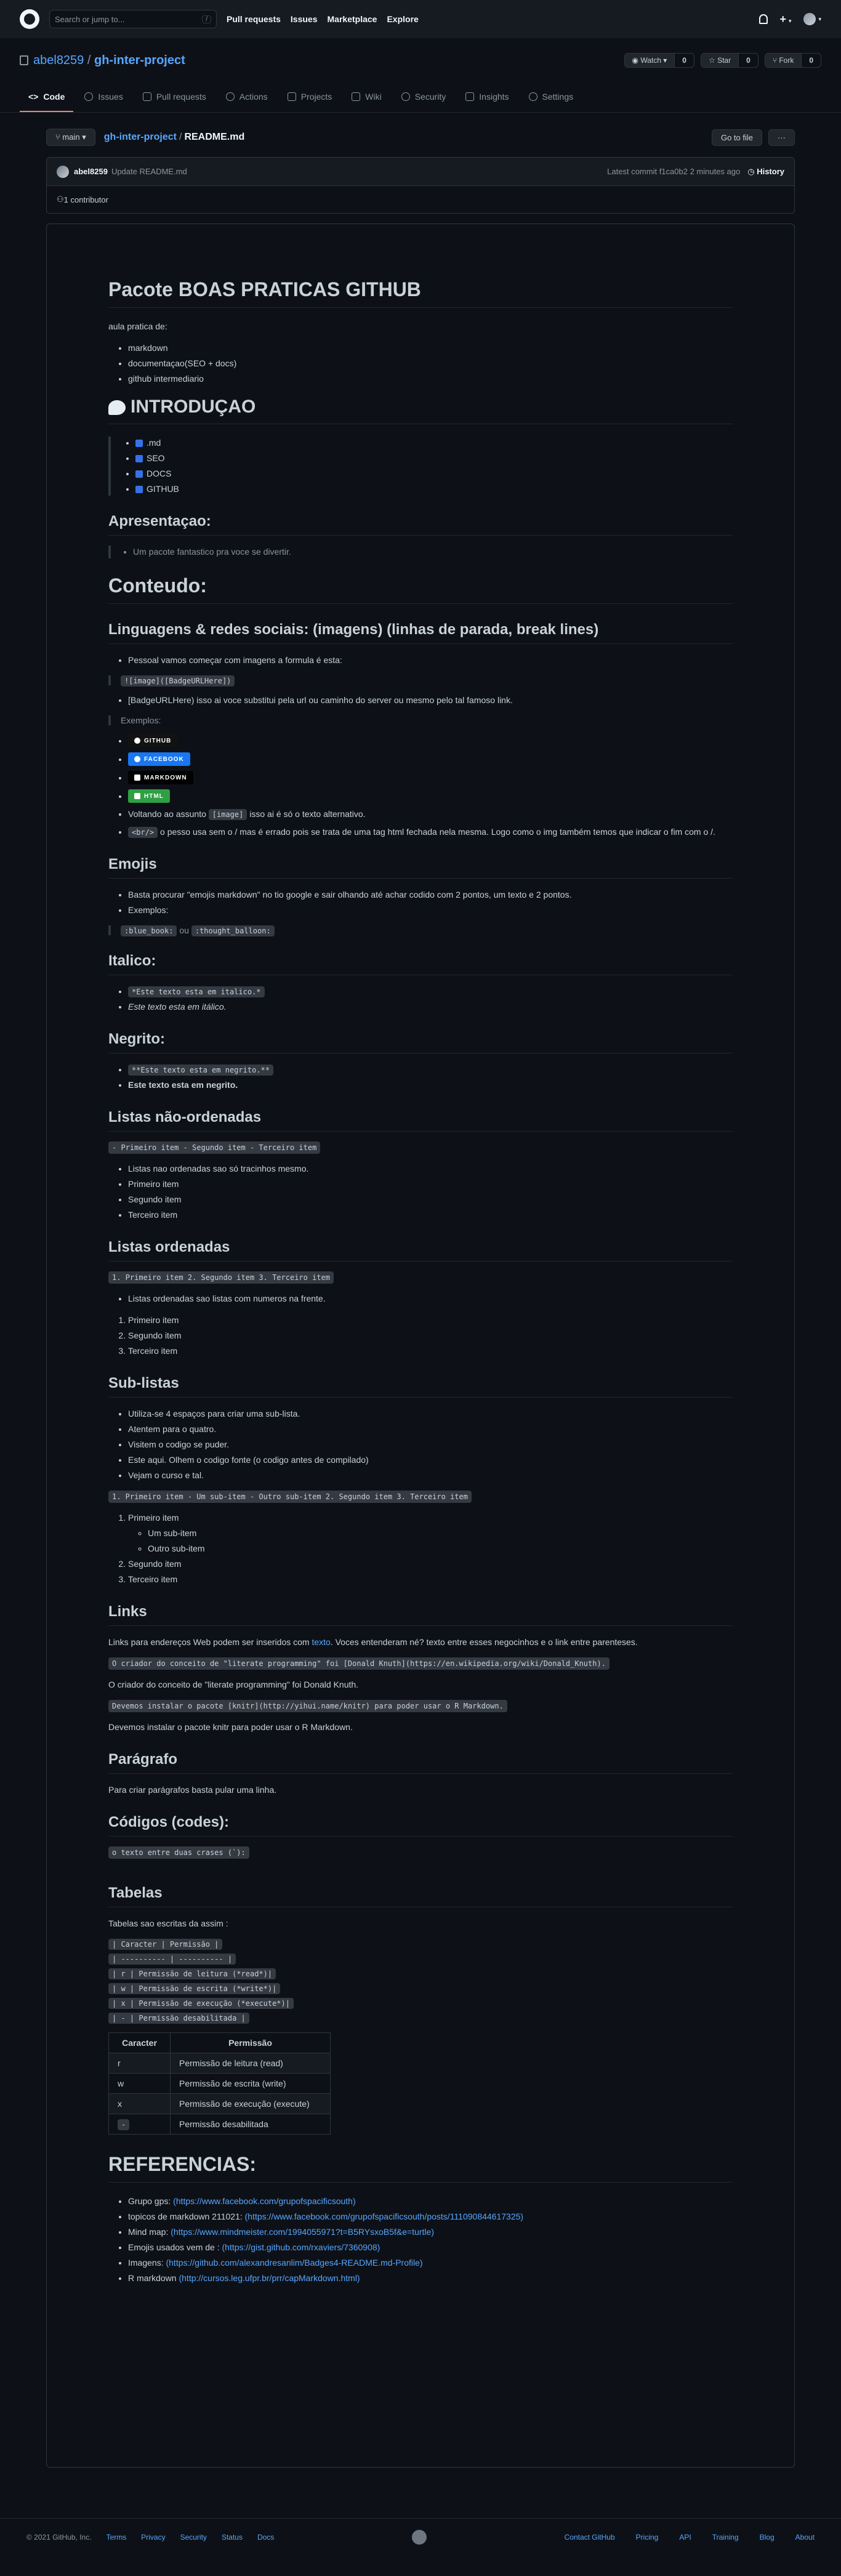 This screenshot has width=841, height=2576. What do you see at coordinates (233, 930) in the screenshot?
I see `inline-code: :thought_balloon:` at bounding box center [233, 930].